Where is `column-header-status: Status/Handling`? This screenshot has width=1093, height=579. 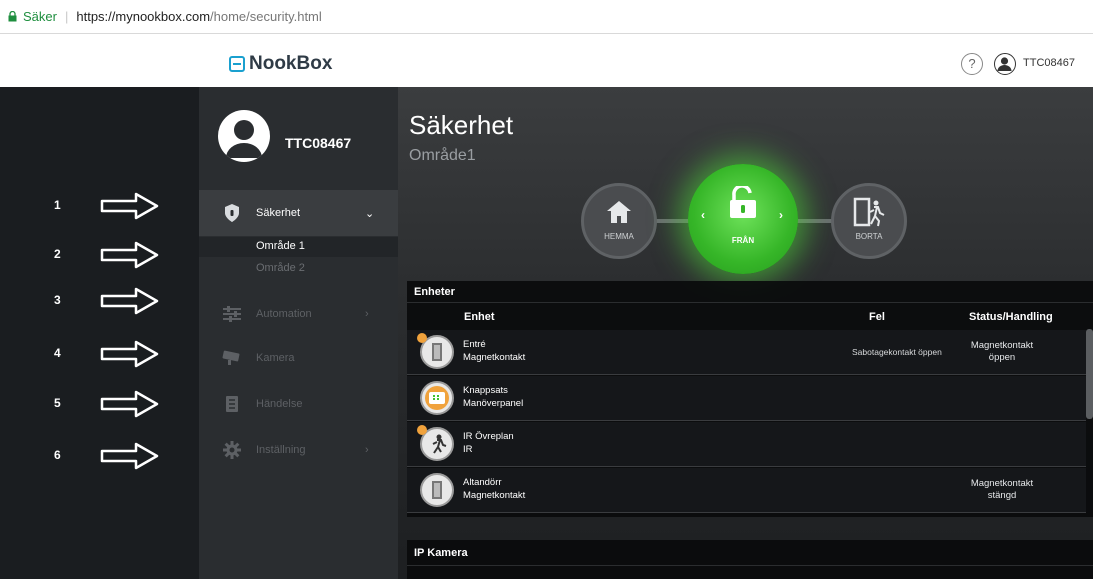 column-header-status: Status/Handling is located at coordinates (1011, 320).